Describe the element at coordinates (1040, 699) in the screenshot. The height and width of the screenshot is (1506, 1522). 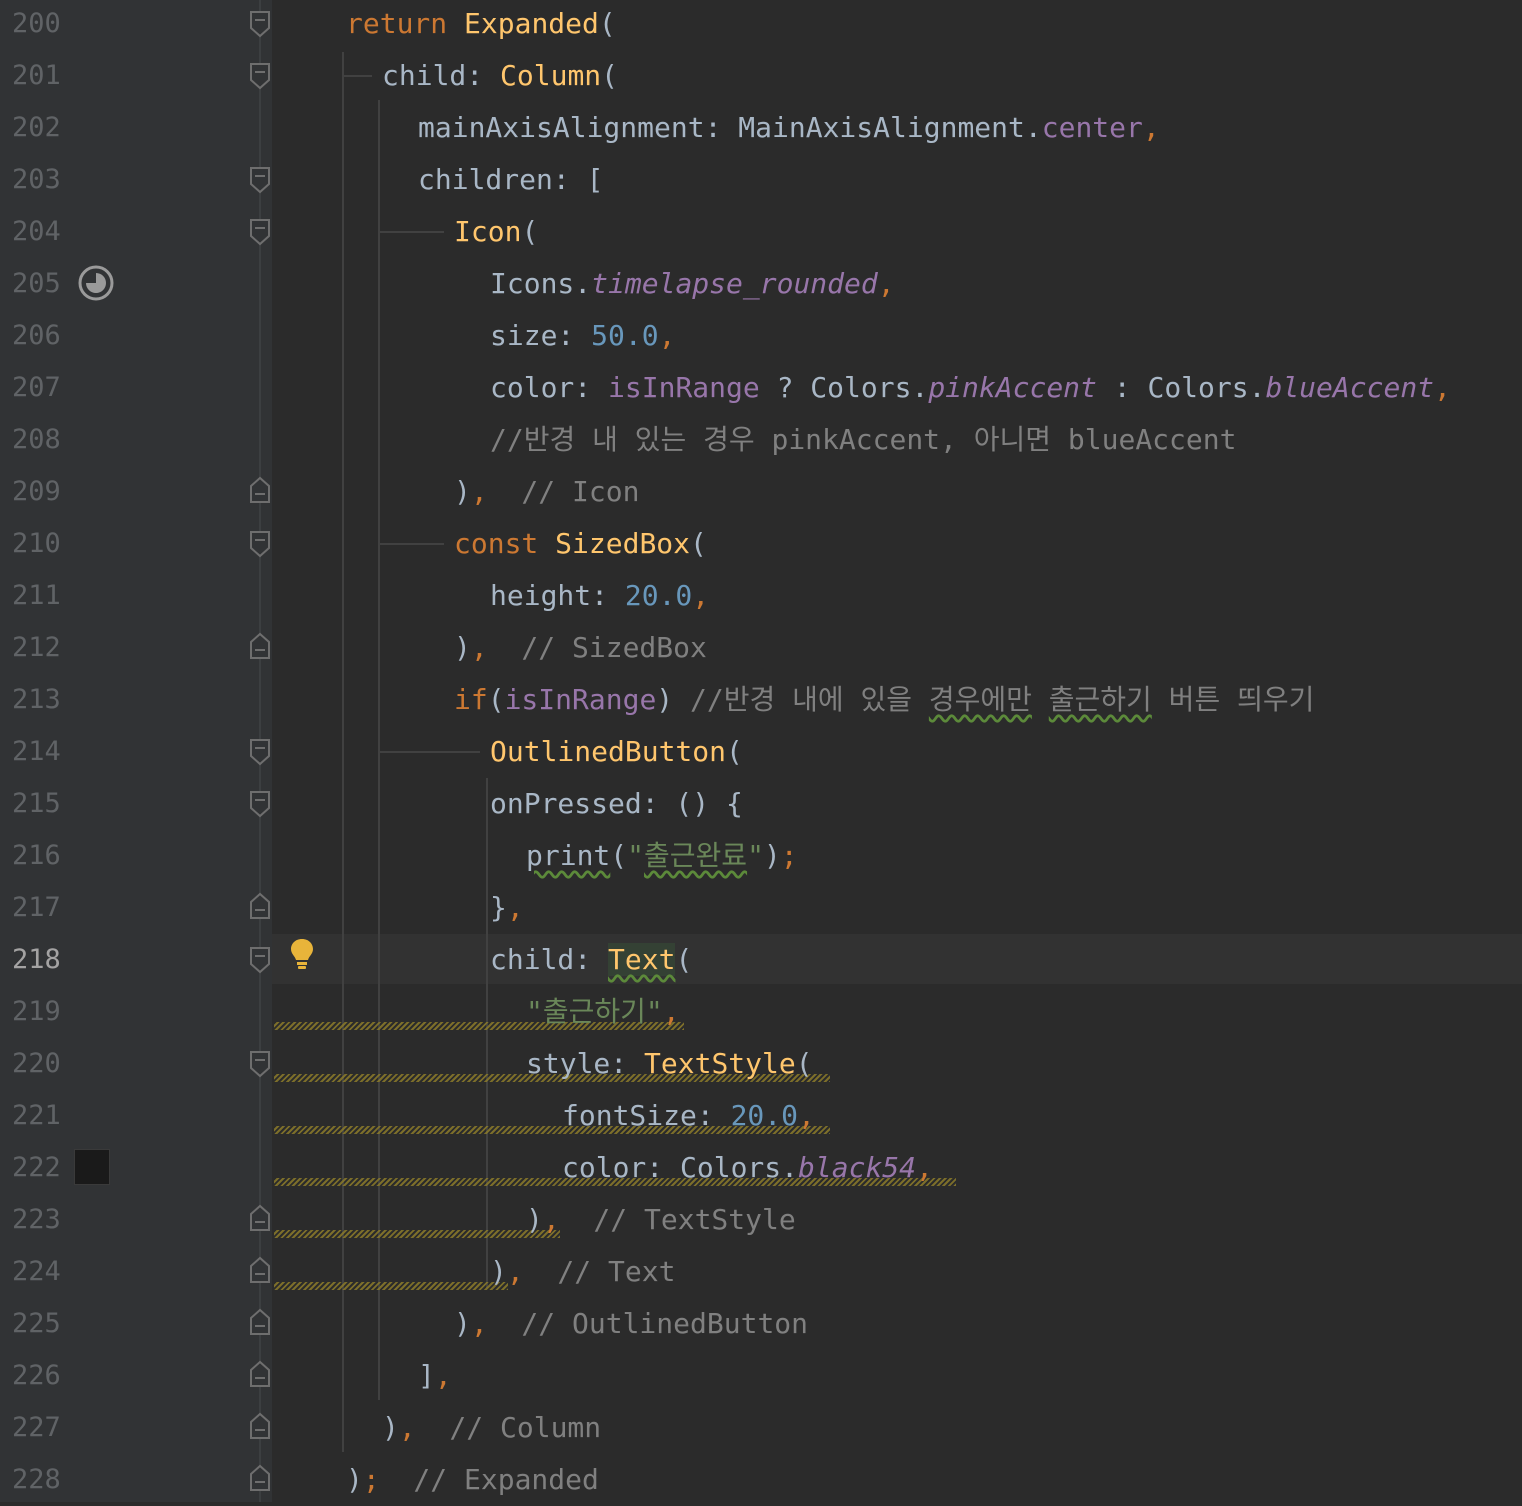
I see `comment` at that location.